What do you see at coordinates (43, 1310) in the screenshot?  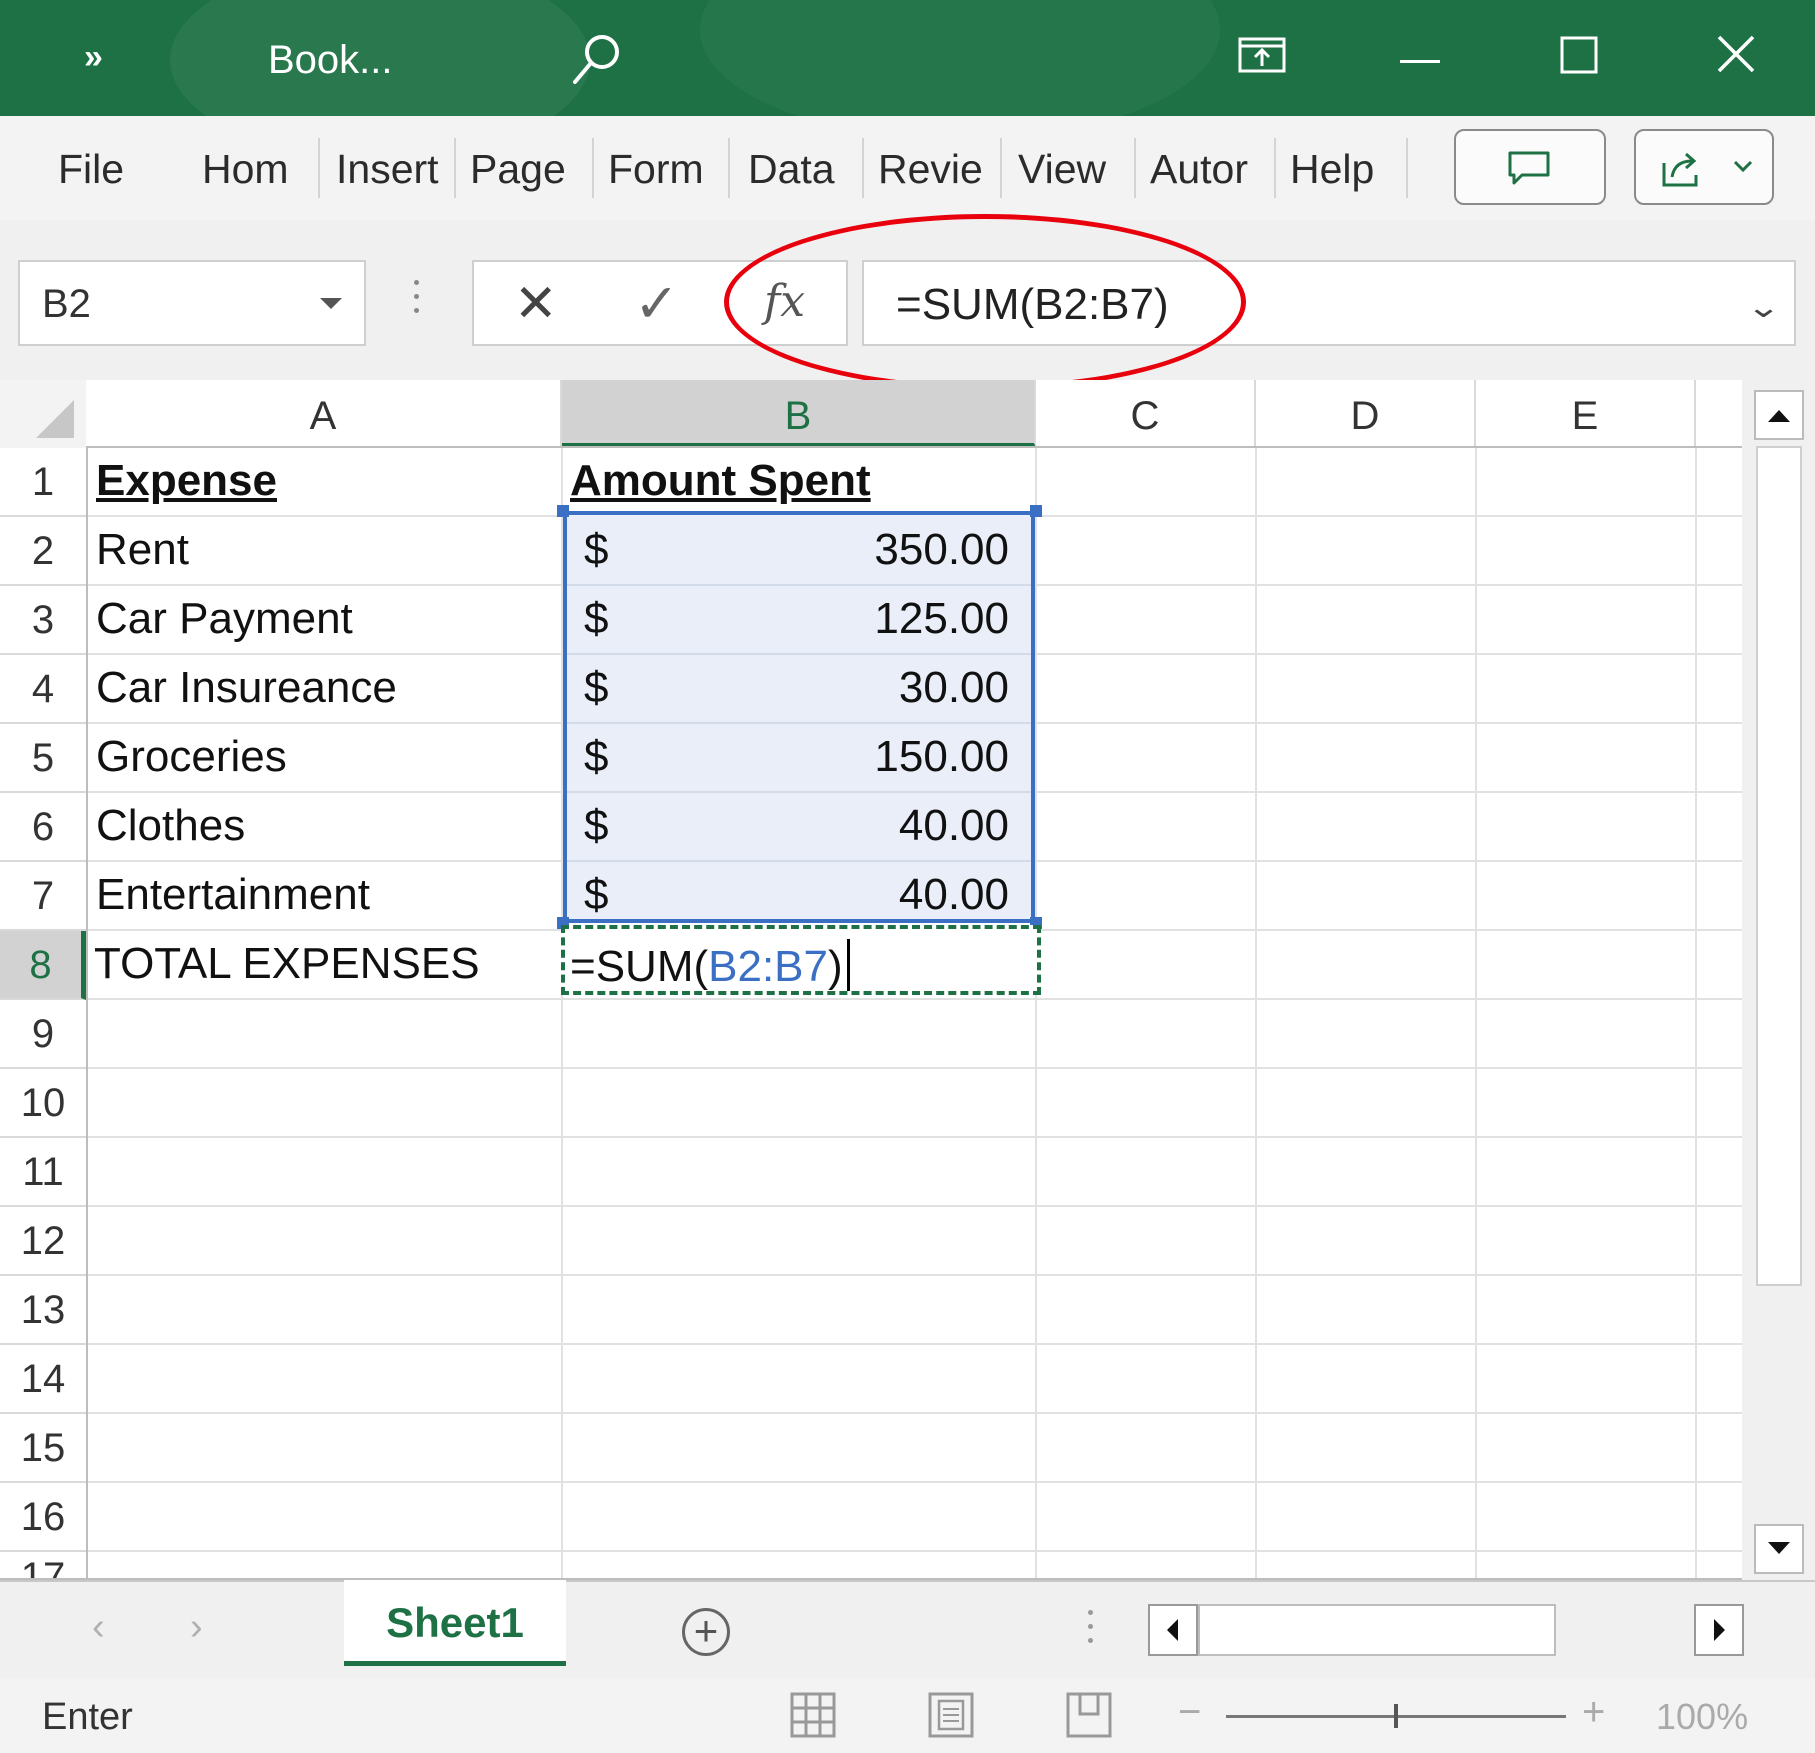 I see `row-header-13: 13` at bounding box center [43, 1310].